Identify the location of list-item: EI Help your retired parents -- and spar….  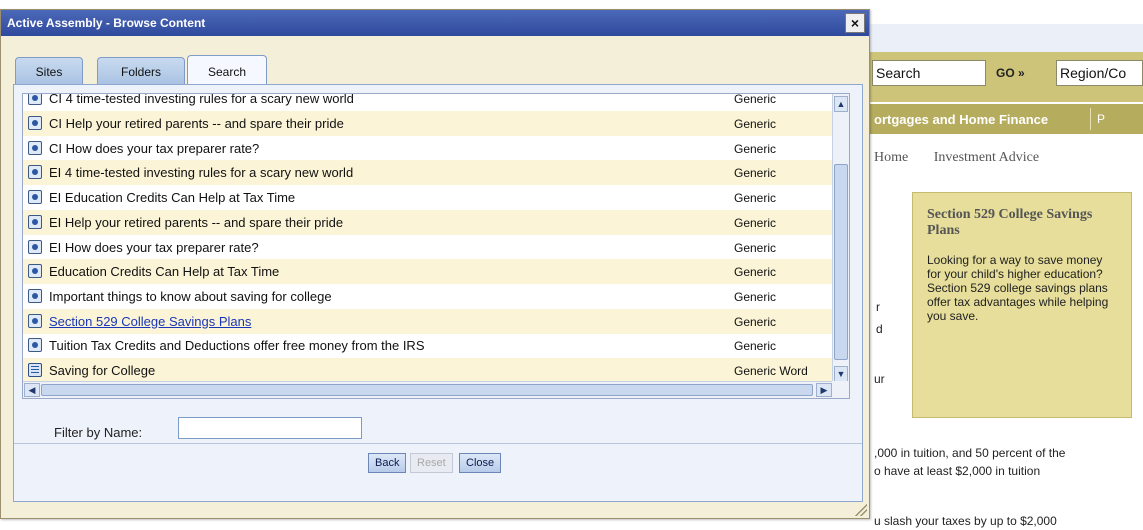
(428, 222).